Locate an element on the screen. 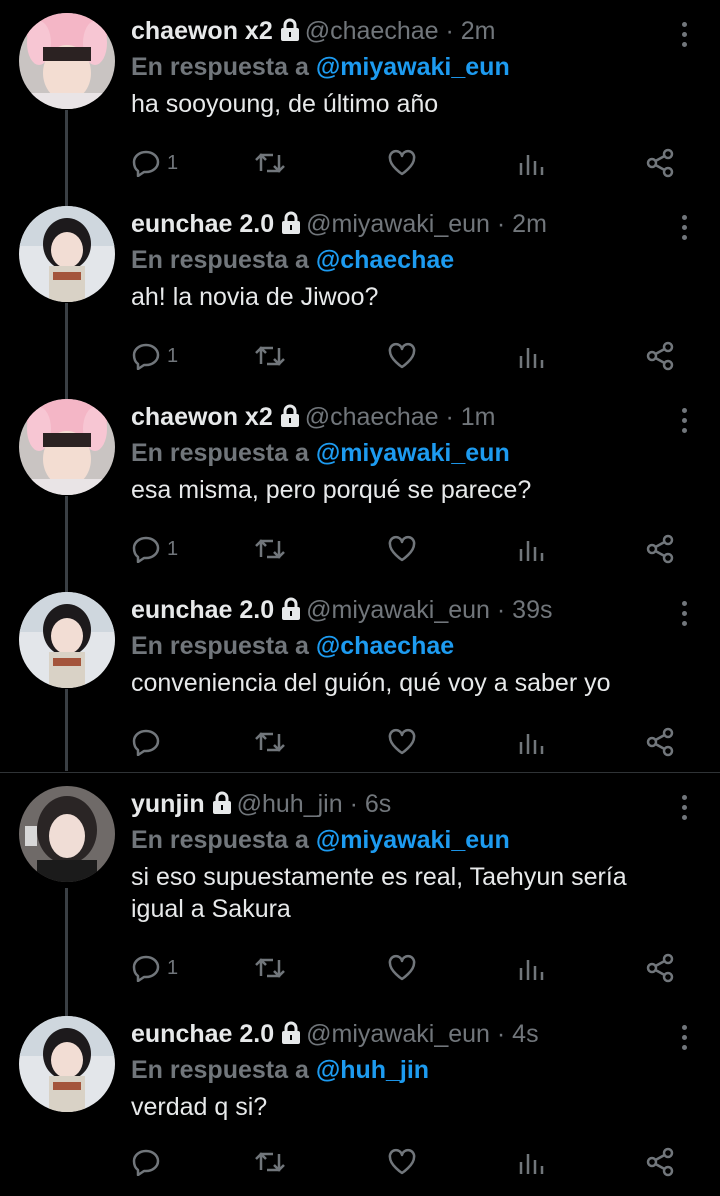  tweet-actions is located at coordinates (411, 1162).